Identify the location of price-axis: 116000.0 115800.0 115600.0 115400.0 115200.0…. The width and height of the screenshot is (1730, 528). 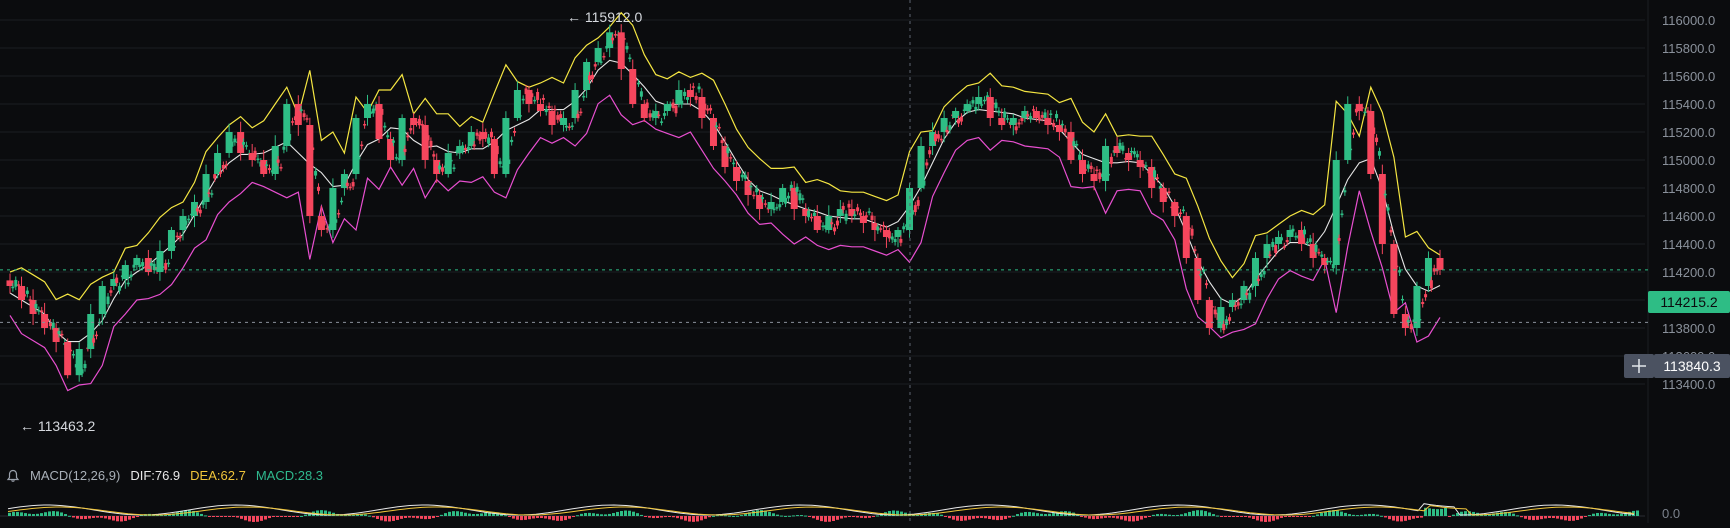
(1688, 202).